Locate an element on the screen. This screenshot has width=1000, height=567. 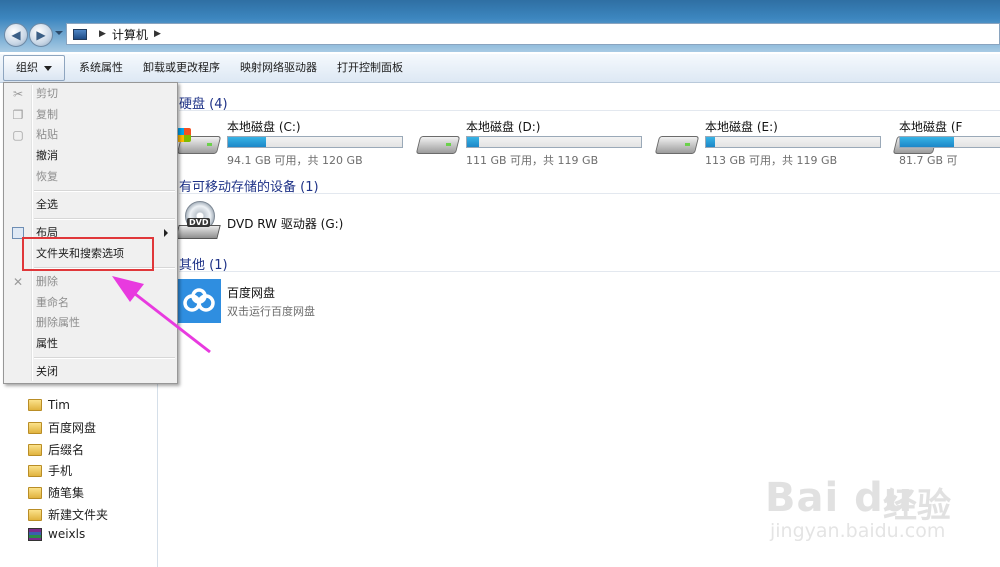
drive-name: 本地磁盘 (E:) is located at coordinates (741, 127).